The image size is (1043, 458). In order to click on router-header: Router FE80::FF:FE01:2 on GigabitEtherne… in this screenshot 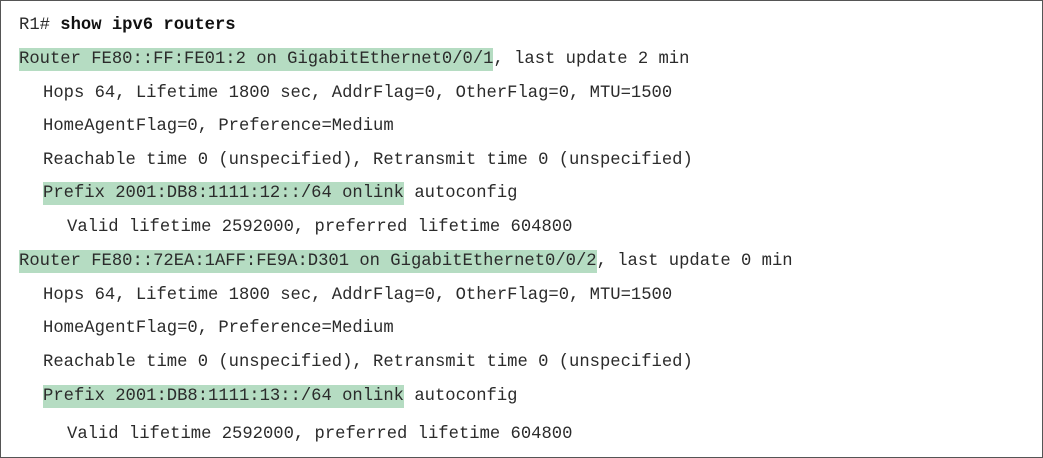, I will do `click(354, 60)`.